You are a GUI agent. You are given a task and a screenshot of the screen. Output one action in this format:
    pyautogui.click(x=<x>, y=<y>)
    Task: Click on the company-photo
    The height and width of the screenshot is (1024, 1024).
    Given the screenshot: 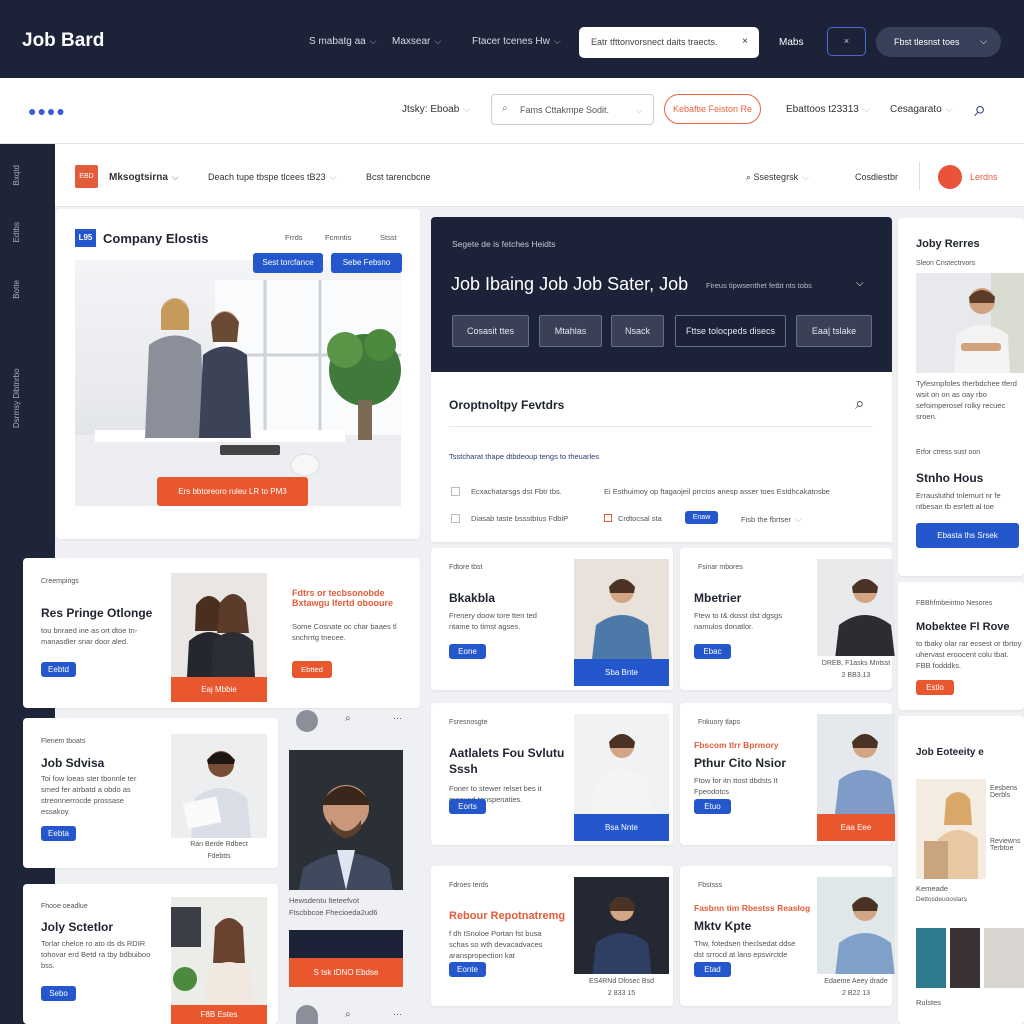 What is the action you would take?
    pyautogui.click(x=238, y=383)
    